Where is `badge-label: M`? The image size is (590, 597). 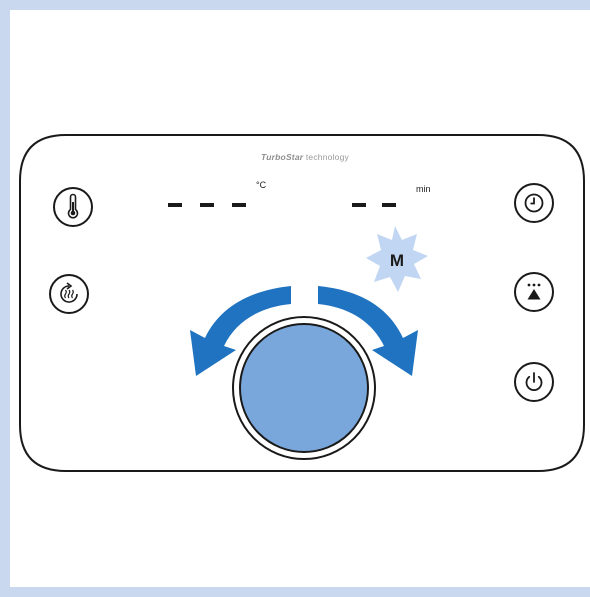
badge-label: M is located at coordinates (397, 260).